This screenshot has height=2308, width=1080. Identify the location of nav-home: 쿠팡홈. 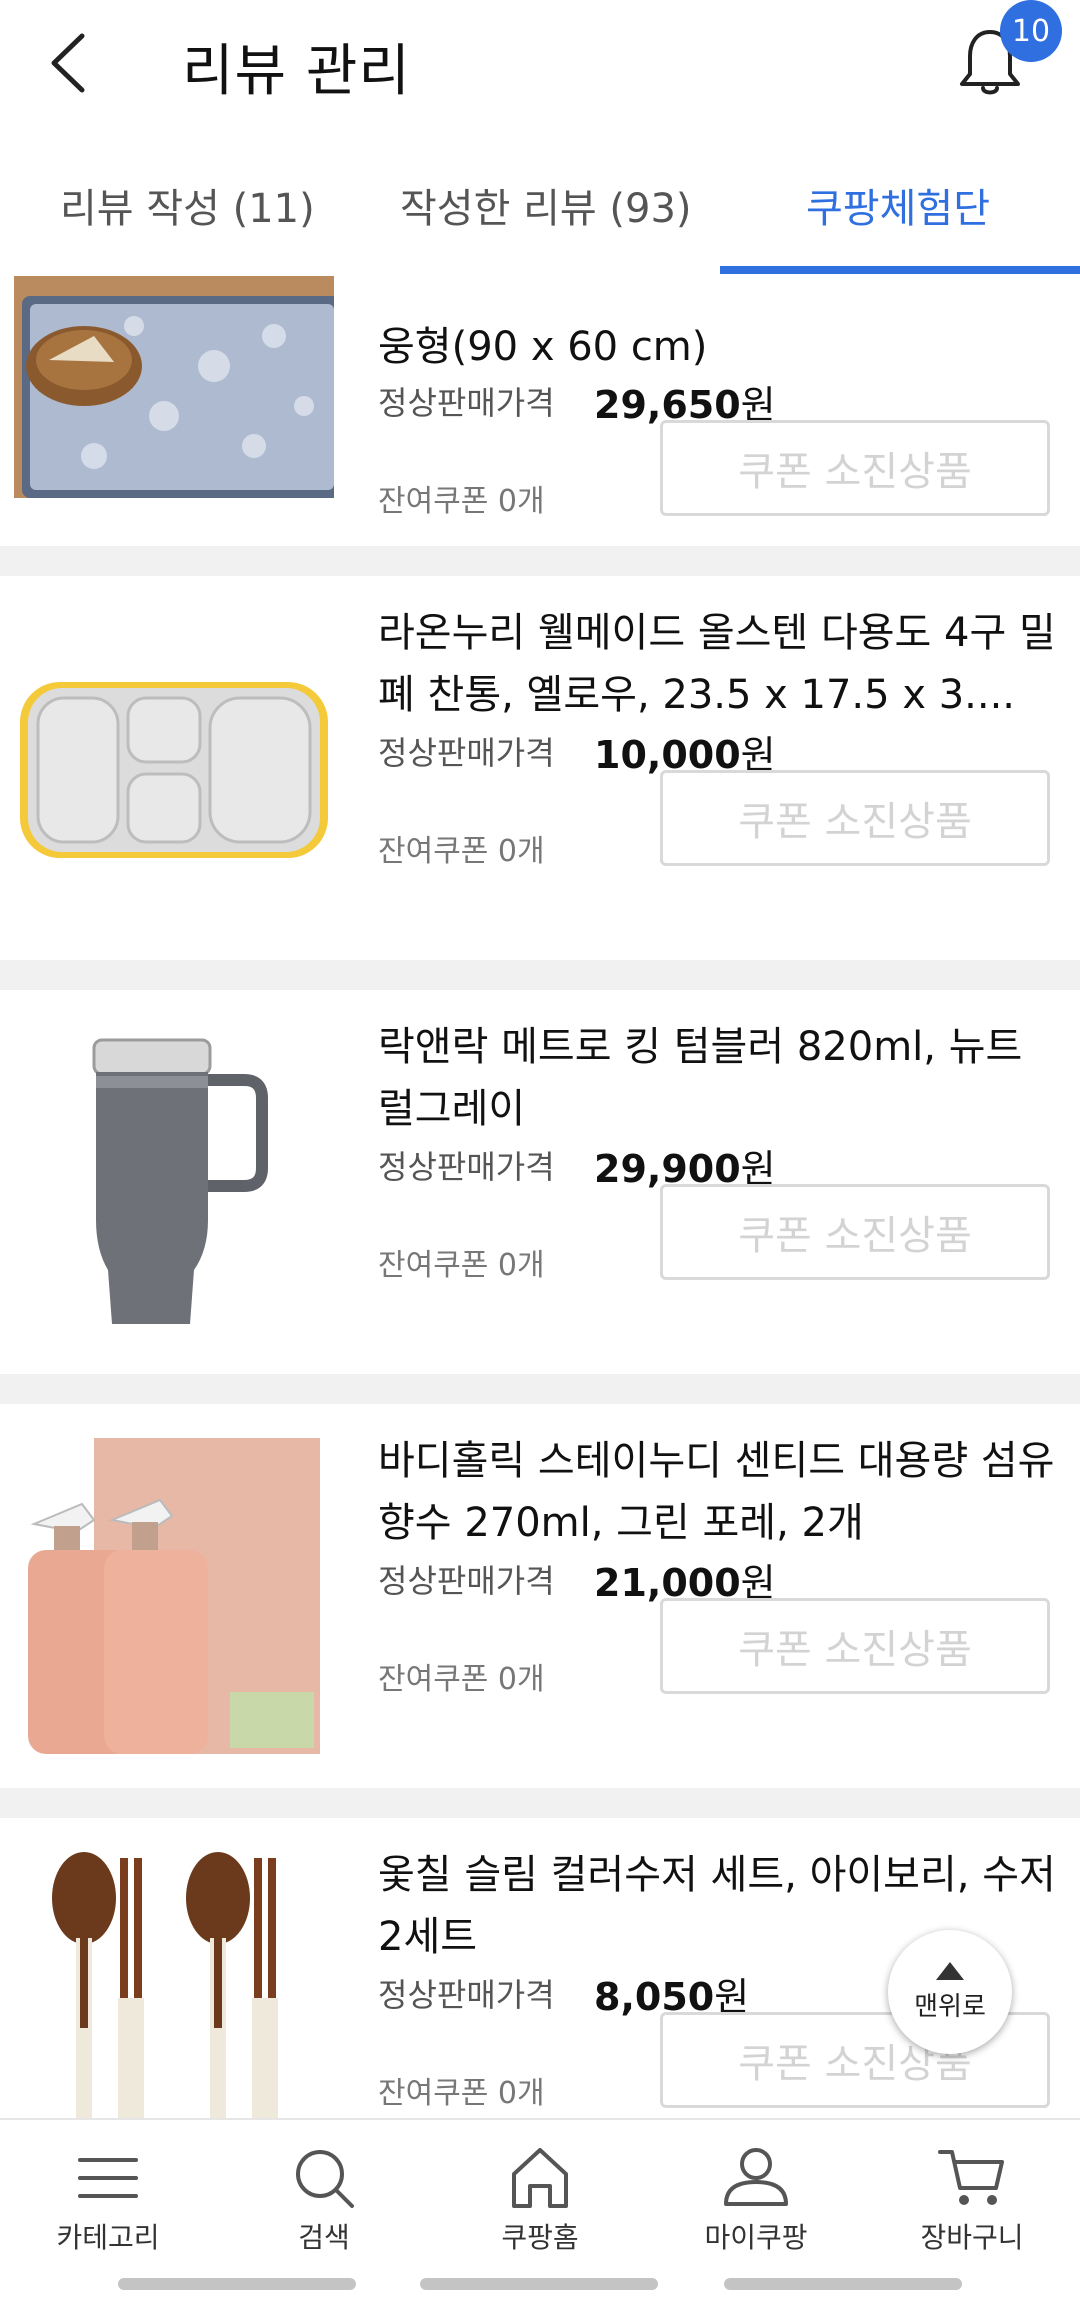
(540, 2194).